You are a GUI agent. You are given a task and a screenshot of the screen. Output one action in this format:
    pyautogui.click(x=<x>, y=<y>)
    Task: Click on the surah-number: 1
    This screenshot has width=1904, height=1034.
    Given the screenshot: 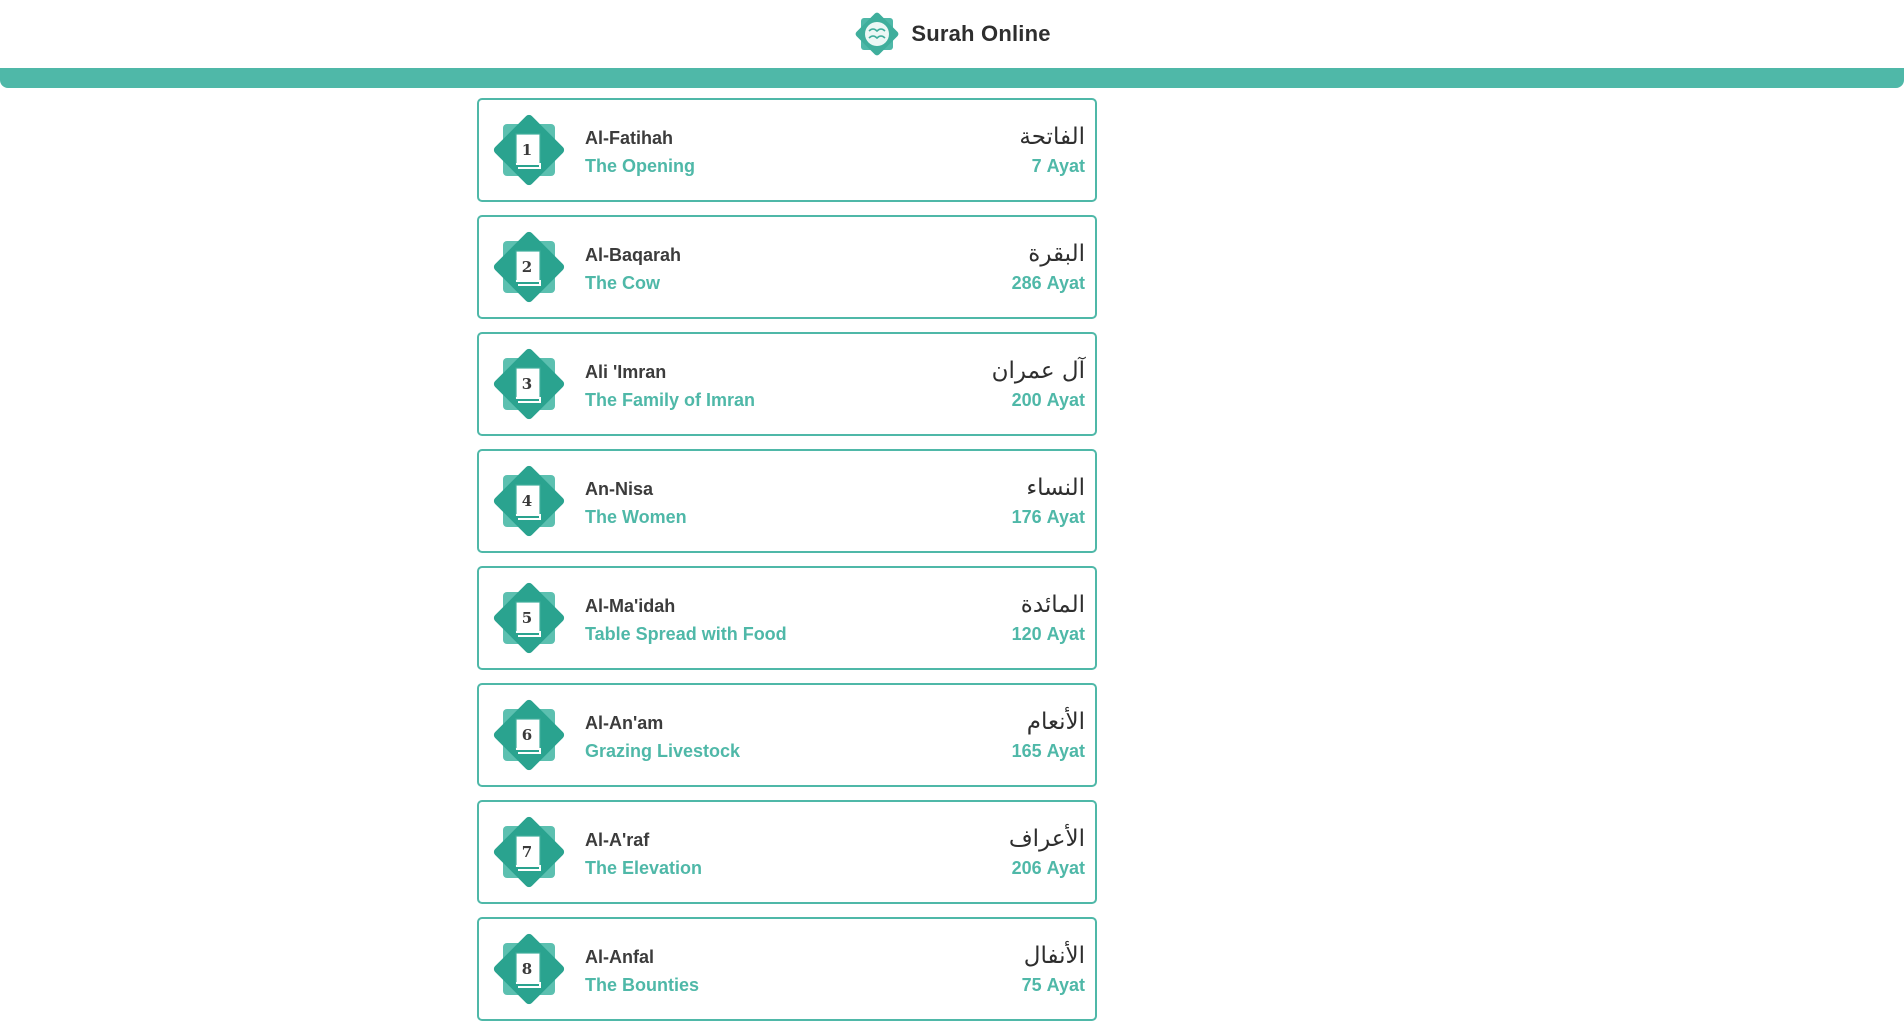 What is the action you would take?
    pyautogui.click(x=527, y=150)
    